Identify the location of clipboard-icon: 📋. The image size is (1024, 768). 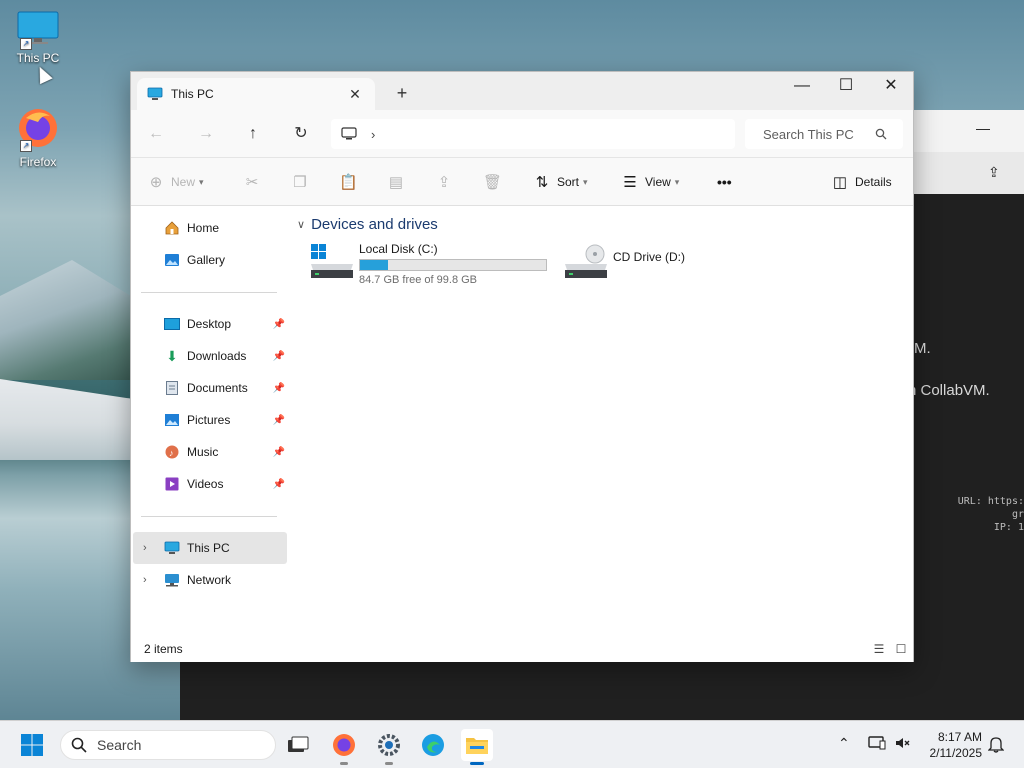
(348, 182).